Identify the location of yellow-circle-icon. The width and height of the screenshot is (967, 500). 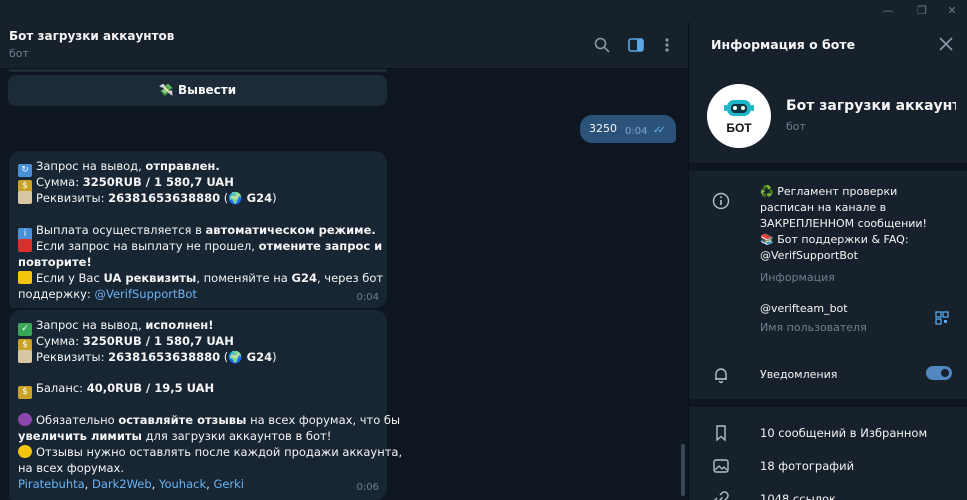
(25, 451).